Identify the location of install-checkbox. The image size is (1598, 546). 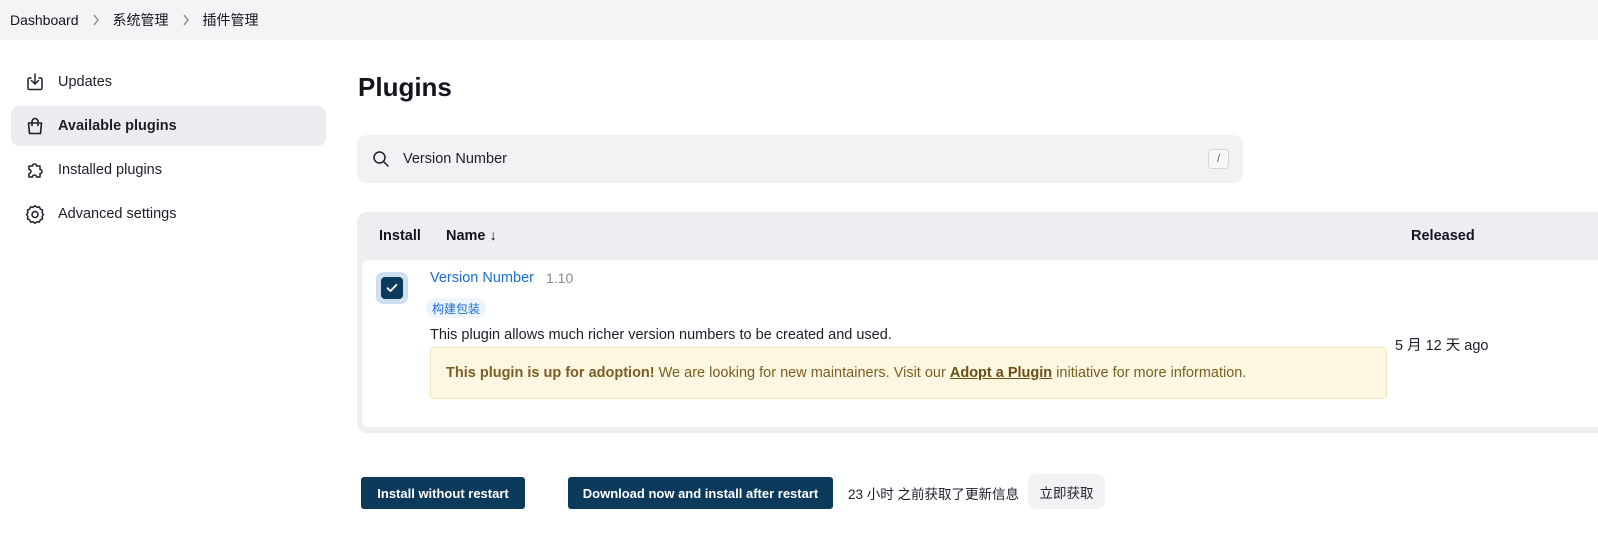
(392, 288).